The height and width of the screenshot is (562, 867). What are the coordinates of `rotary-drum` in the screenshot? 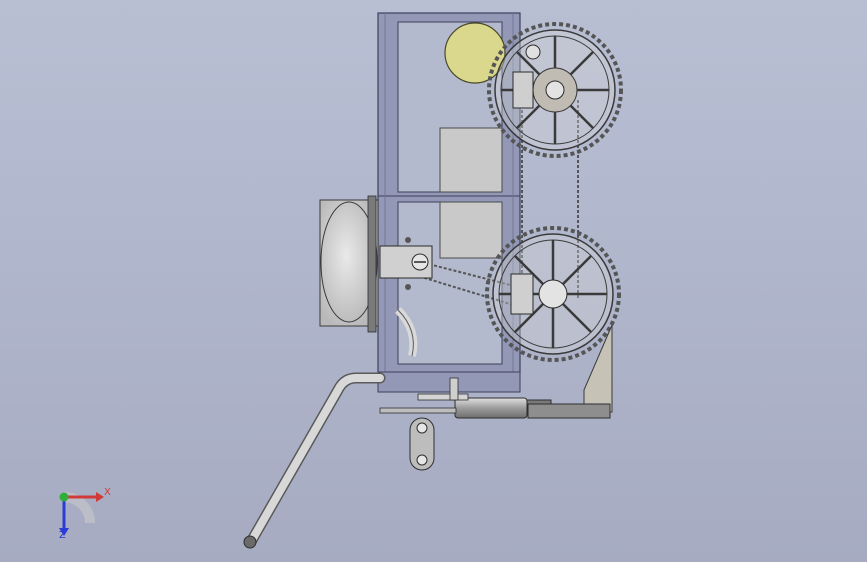 It's located at (349, 264).